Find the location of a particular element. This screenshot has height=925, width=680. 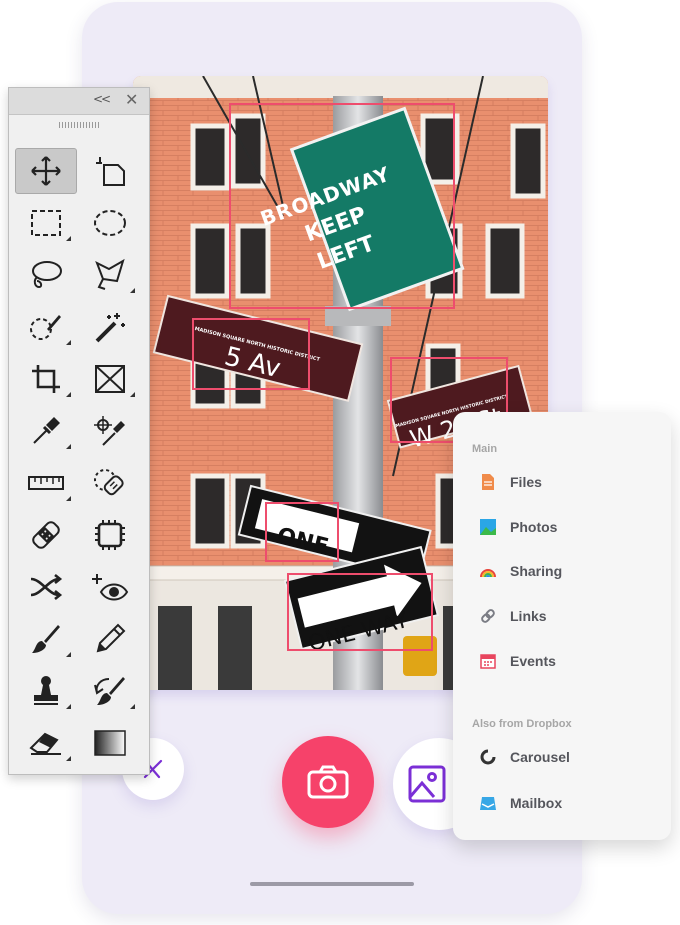

brush-tool is located at coordinates (46, 639).